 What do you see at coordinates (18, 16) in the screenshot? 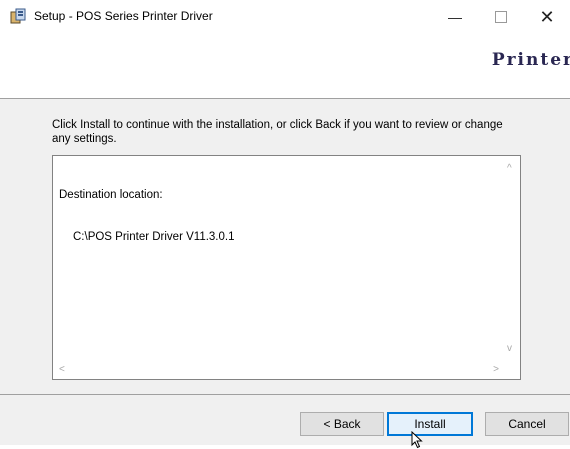
I see `setup-app-icon` at bounding box center [18, 16].